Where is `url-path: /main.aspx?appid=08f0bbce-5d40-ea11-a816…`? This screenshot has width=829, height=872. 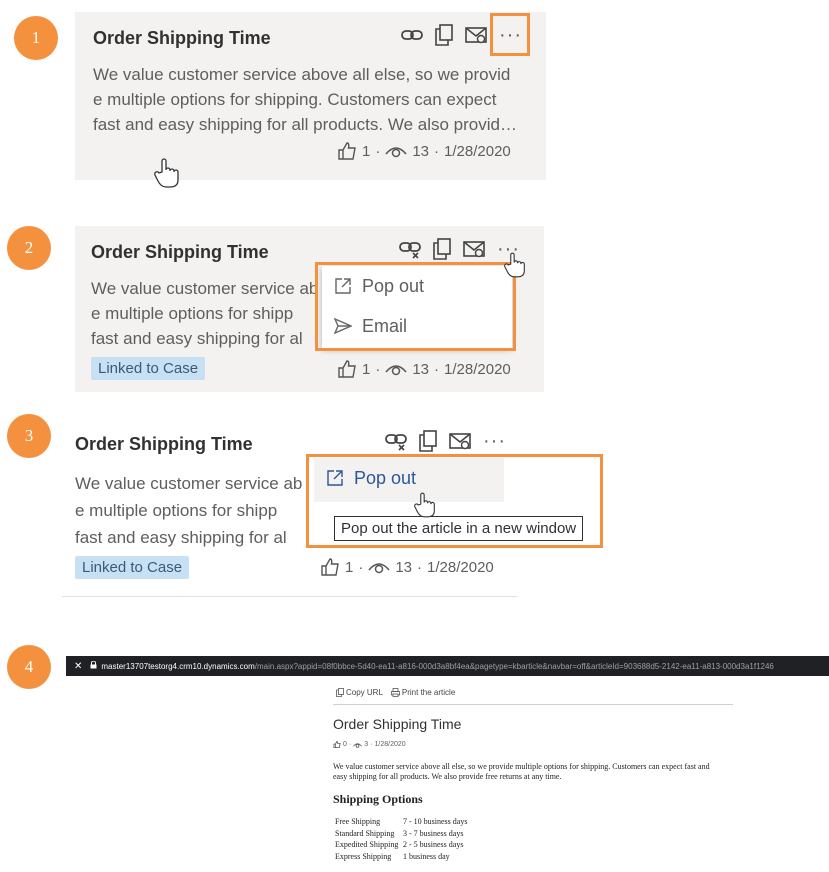 url-path: /main.aspx?appid=08f0bbce-5d40-ea11-a816… is located at coordinates (514, 666).